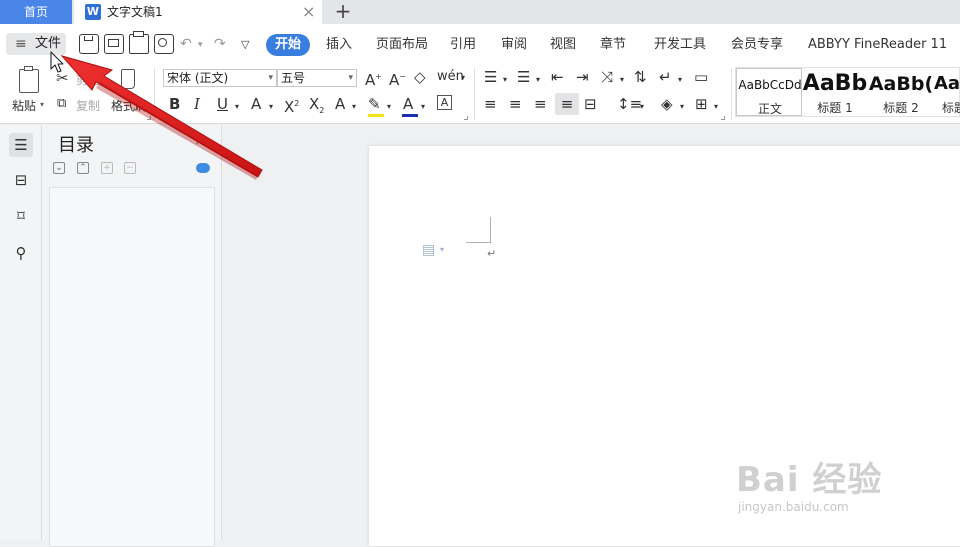  I want to click on grow-font-icon: A+, so click(373, 78).